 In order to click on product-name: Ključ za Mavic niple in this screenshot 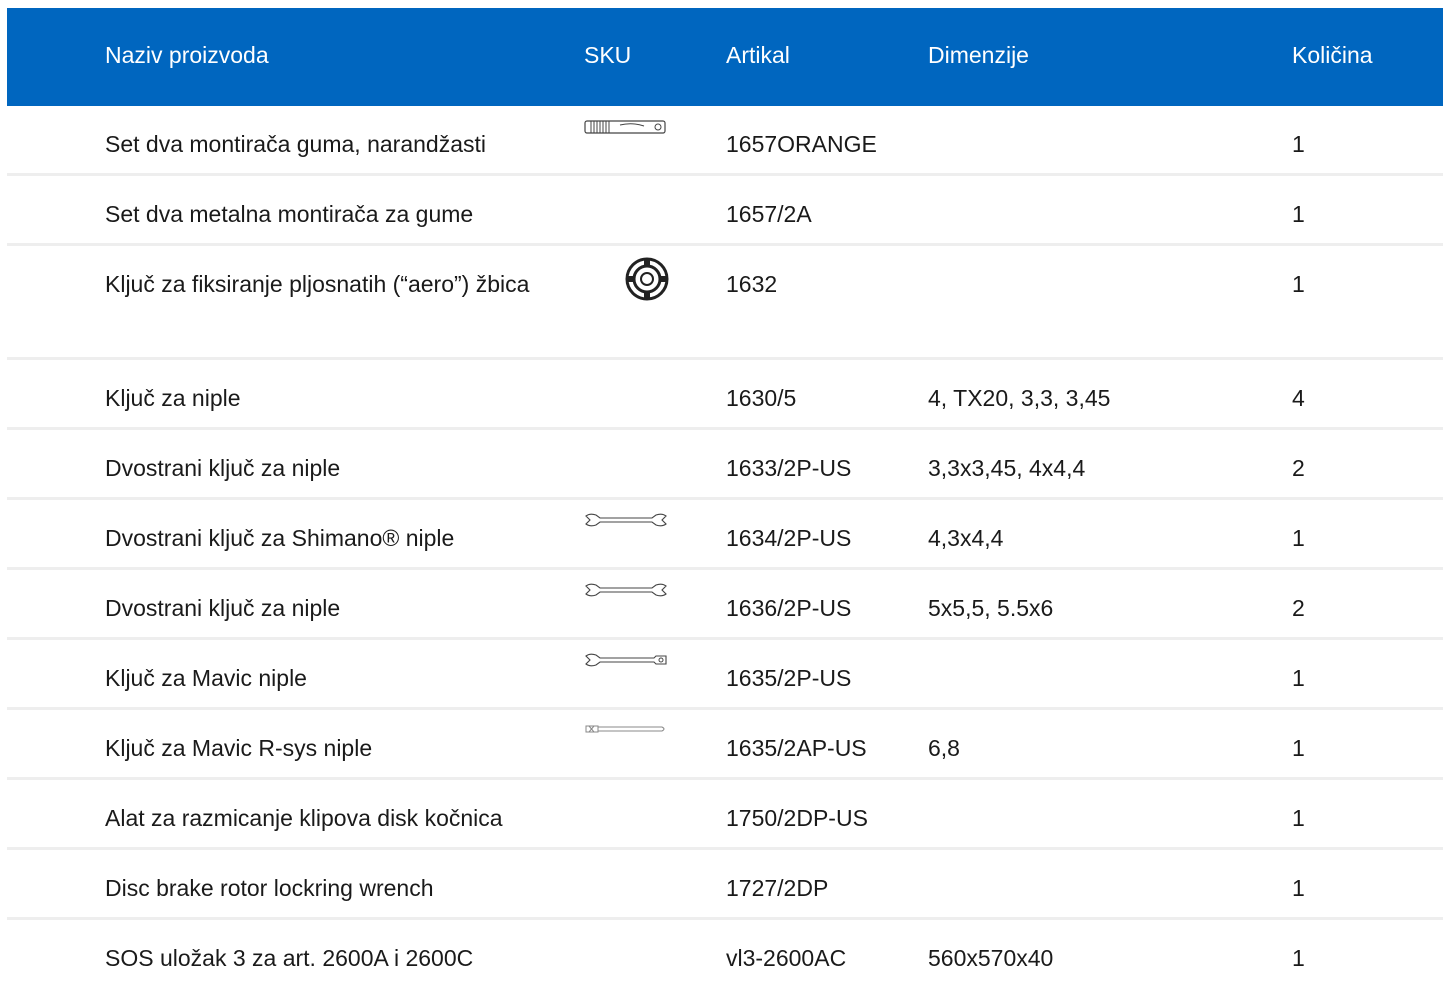, I will do `click(206, 678)`.